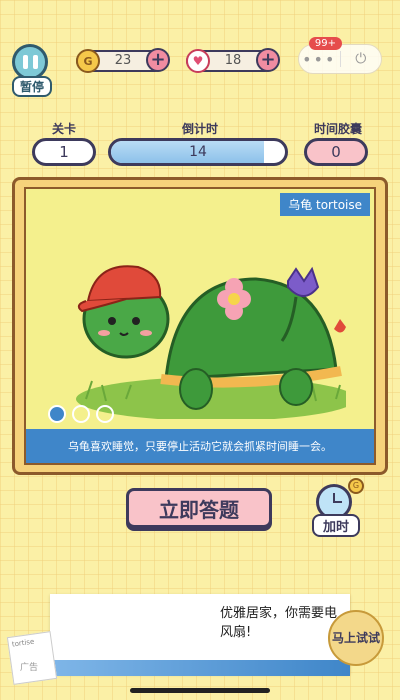 This screenshot has width=400, height=700. I want to click on add-time-label: 加时, so click(336, 525).